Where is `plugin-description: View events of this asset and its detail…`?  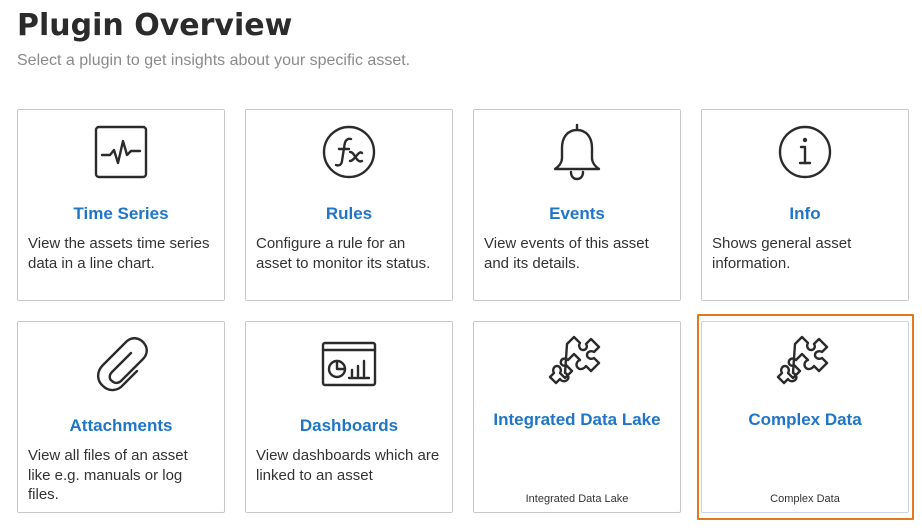 plugin-description: View events of this asset and its detail… is located at coordinates (566, 253).